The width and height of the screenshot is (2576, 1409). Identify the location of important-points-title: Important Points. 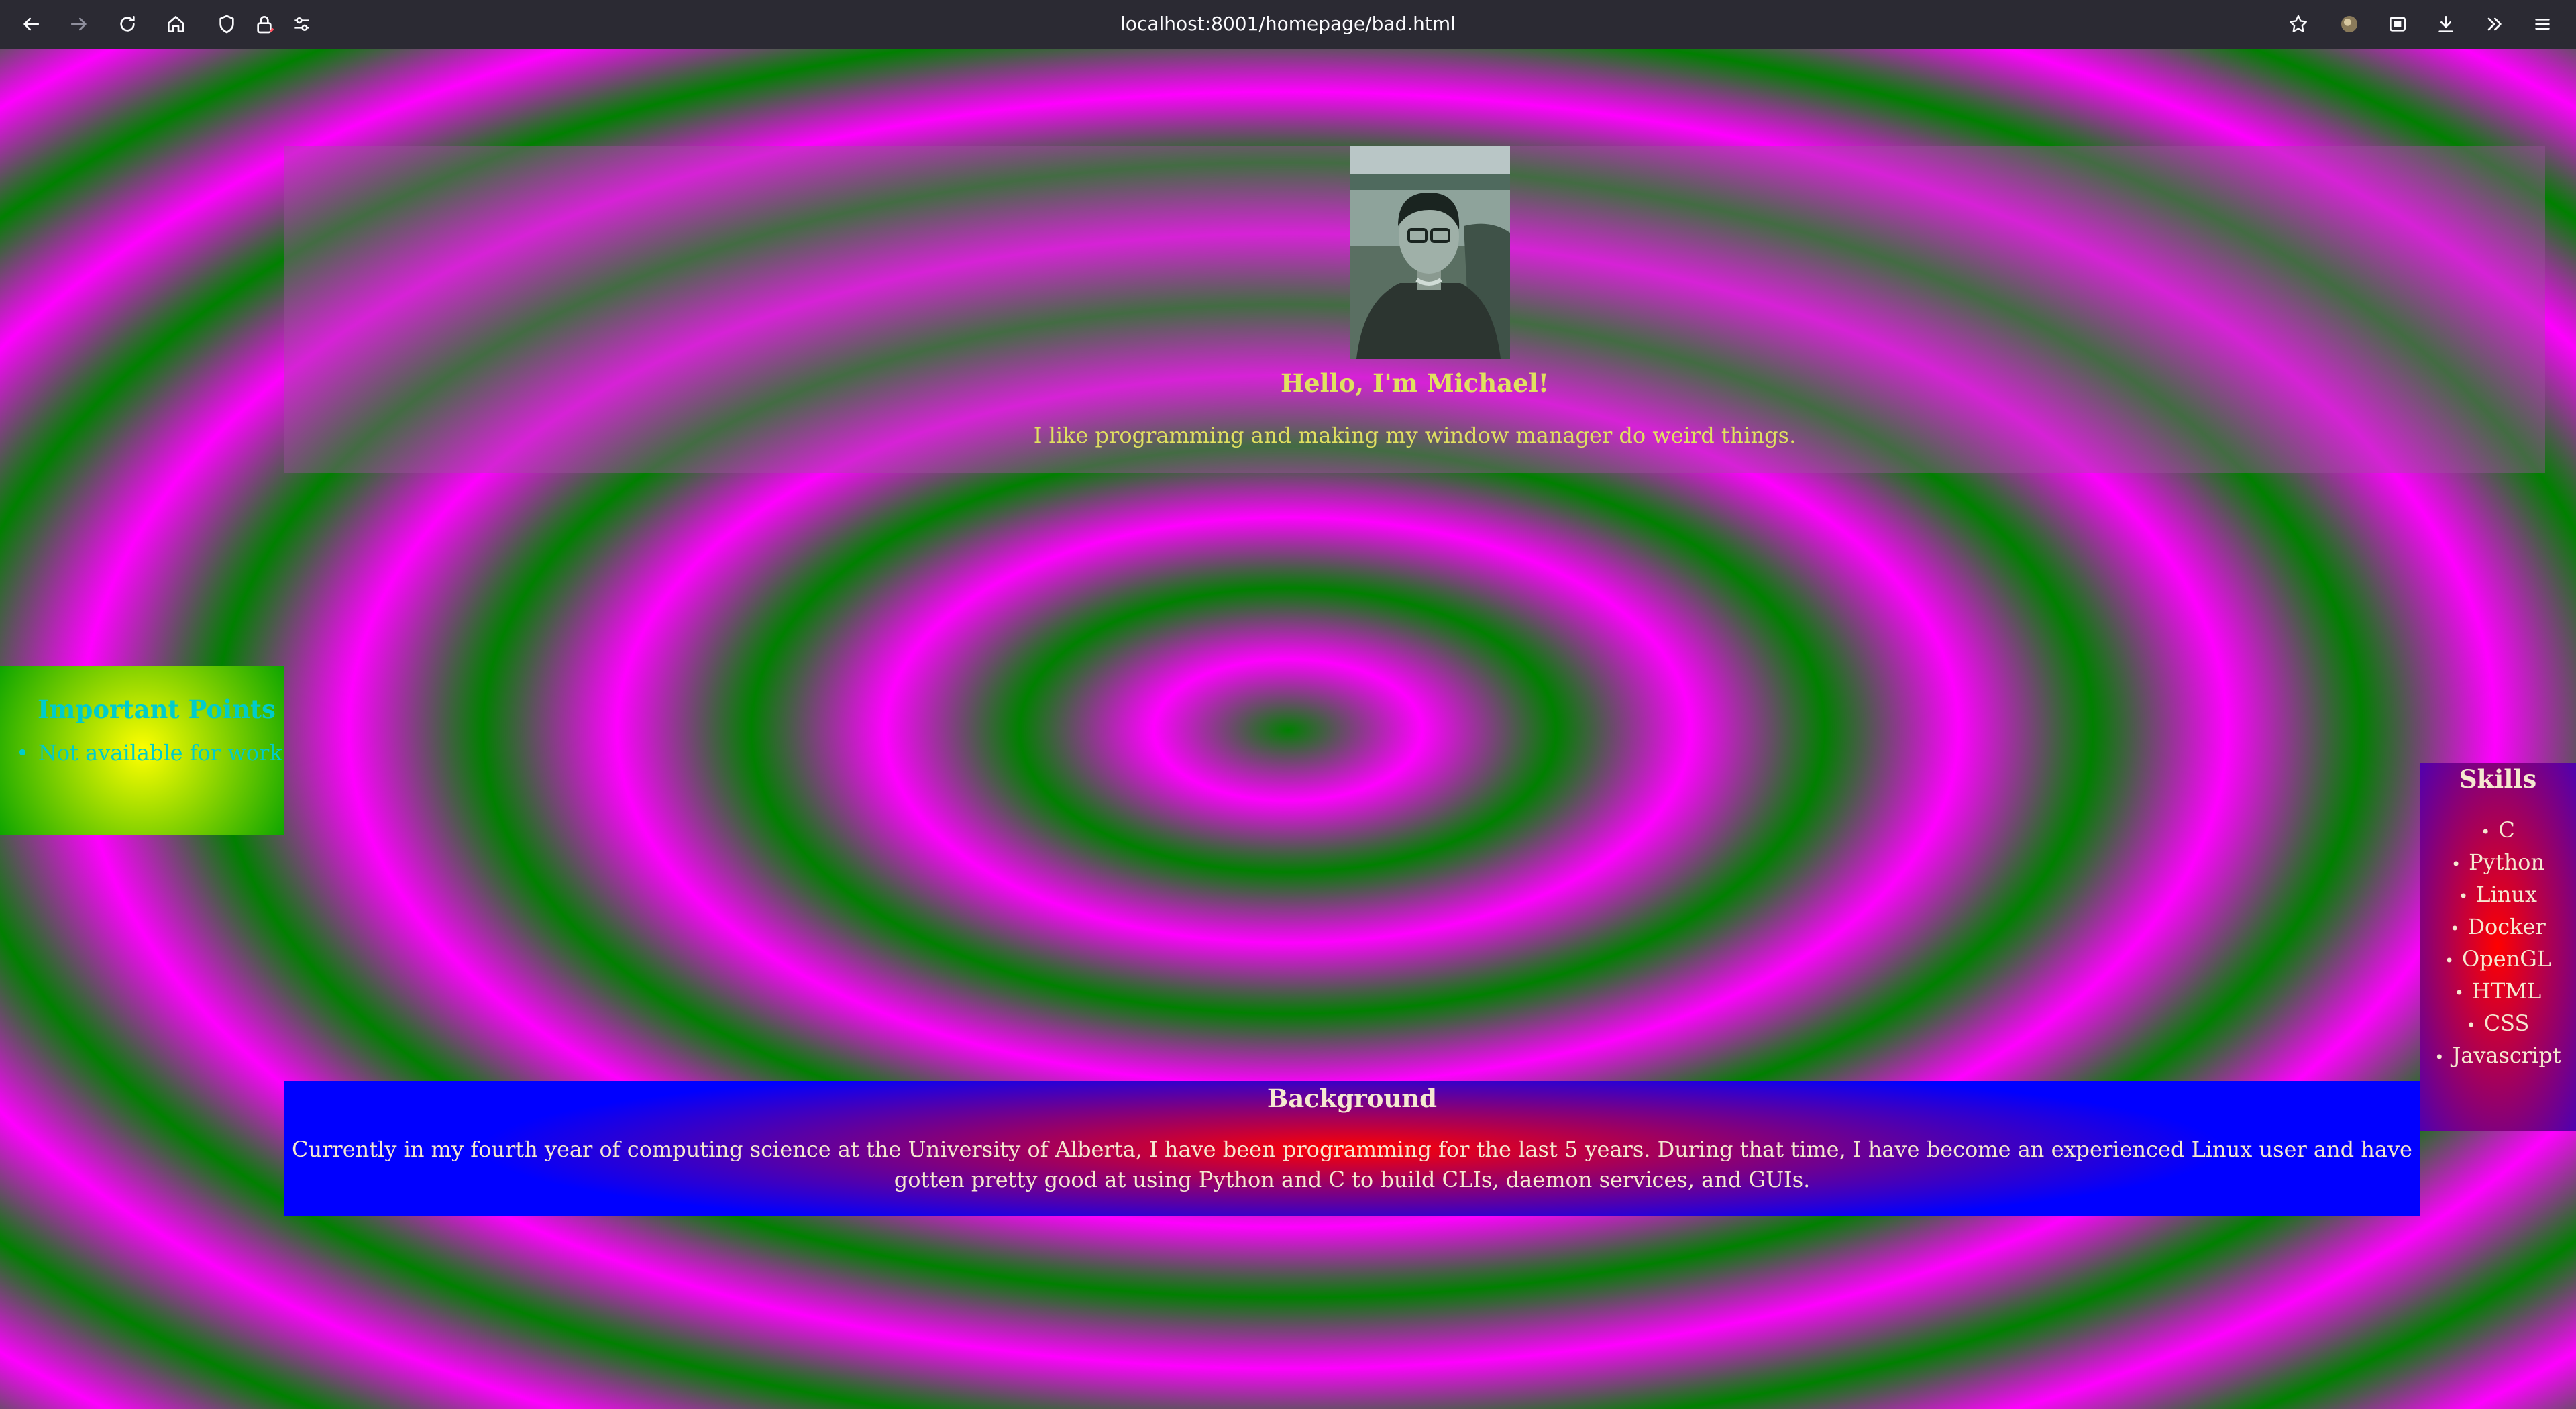
(157, 709).